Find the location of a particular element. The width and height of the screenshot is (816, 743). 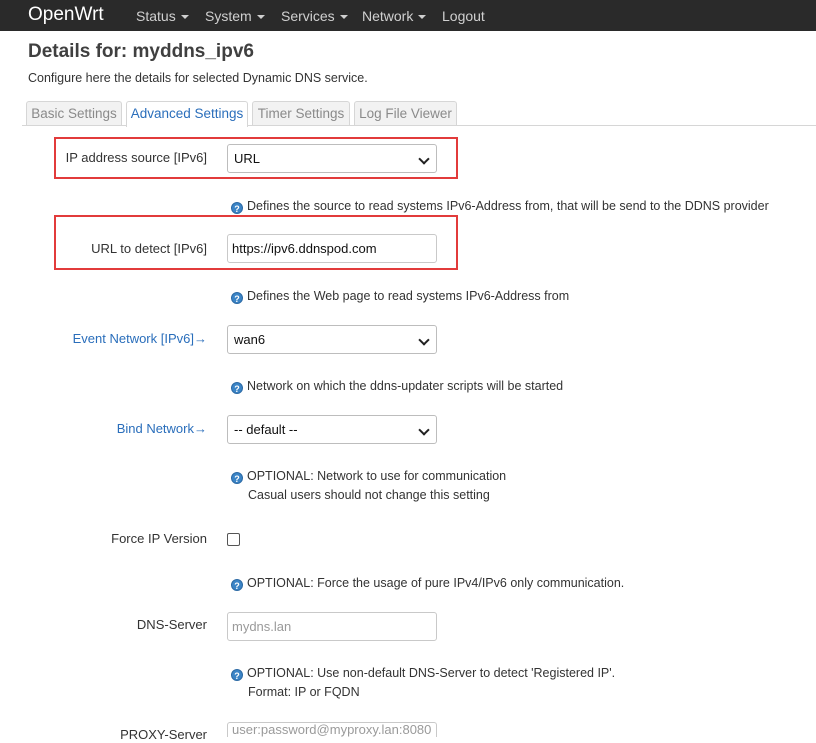

event-network-value: wan6 is located at coordinates (250, 339).